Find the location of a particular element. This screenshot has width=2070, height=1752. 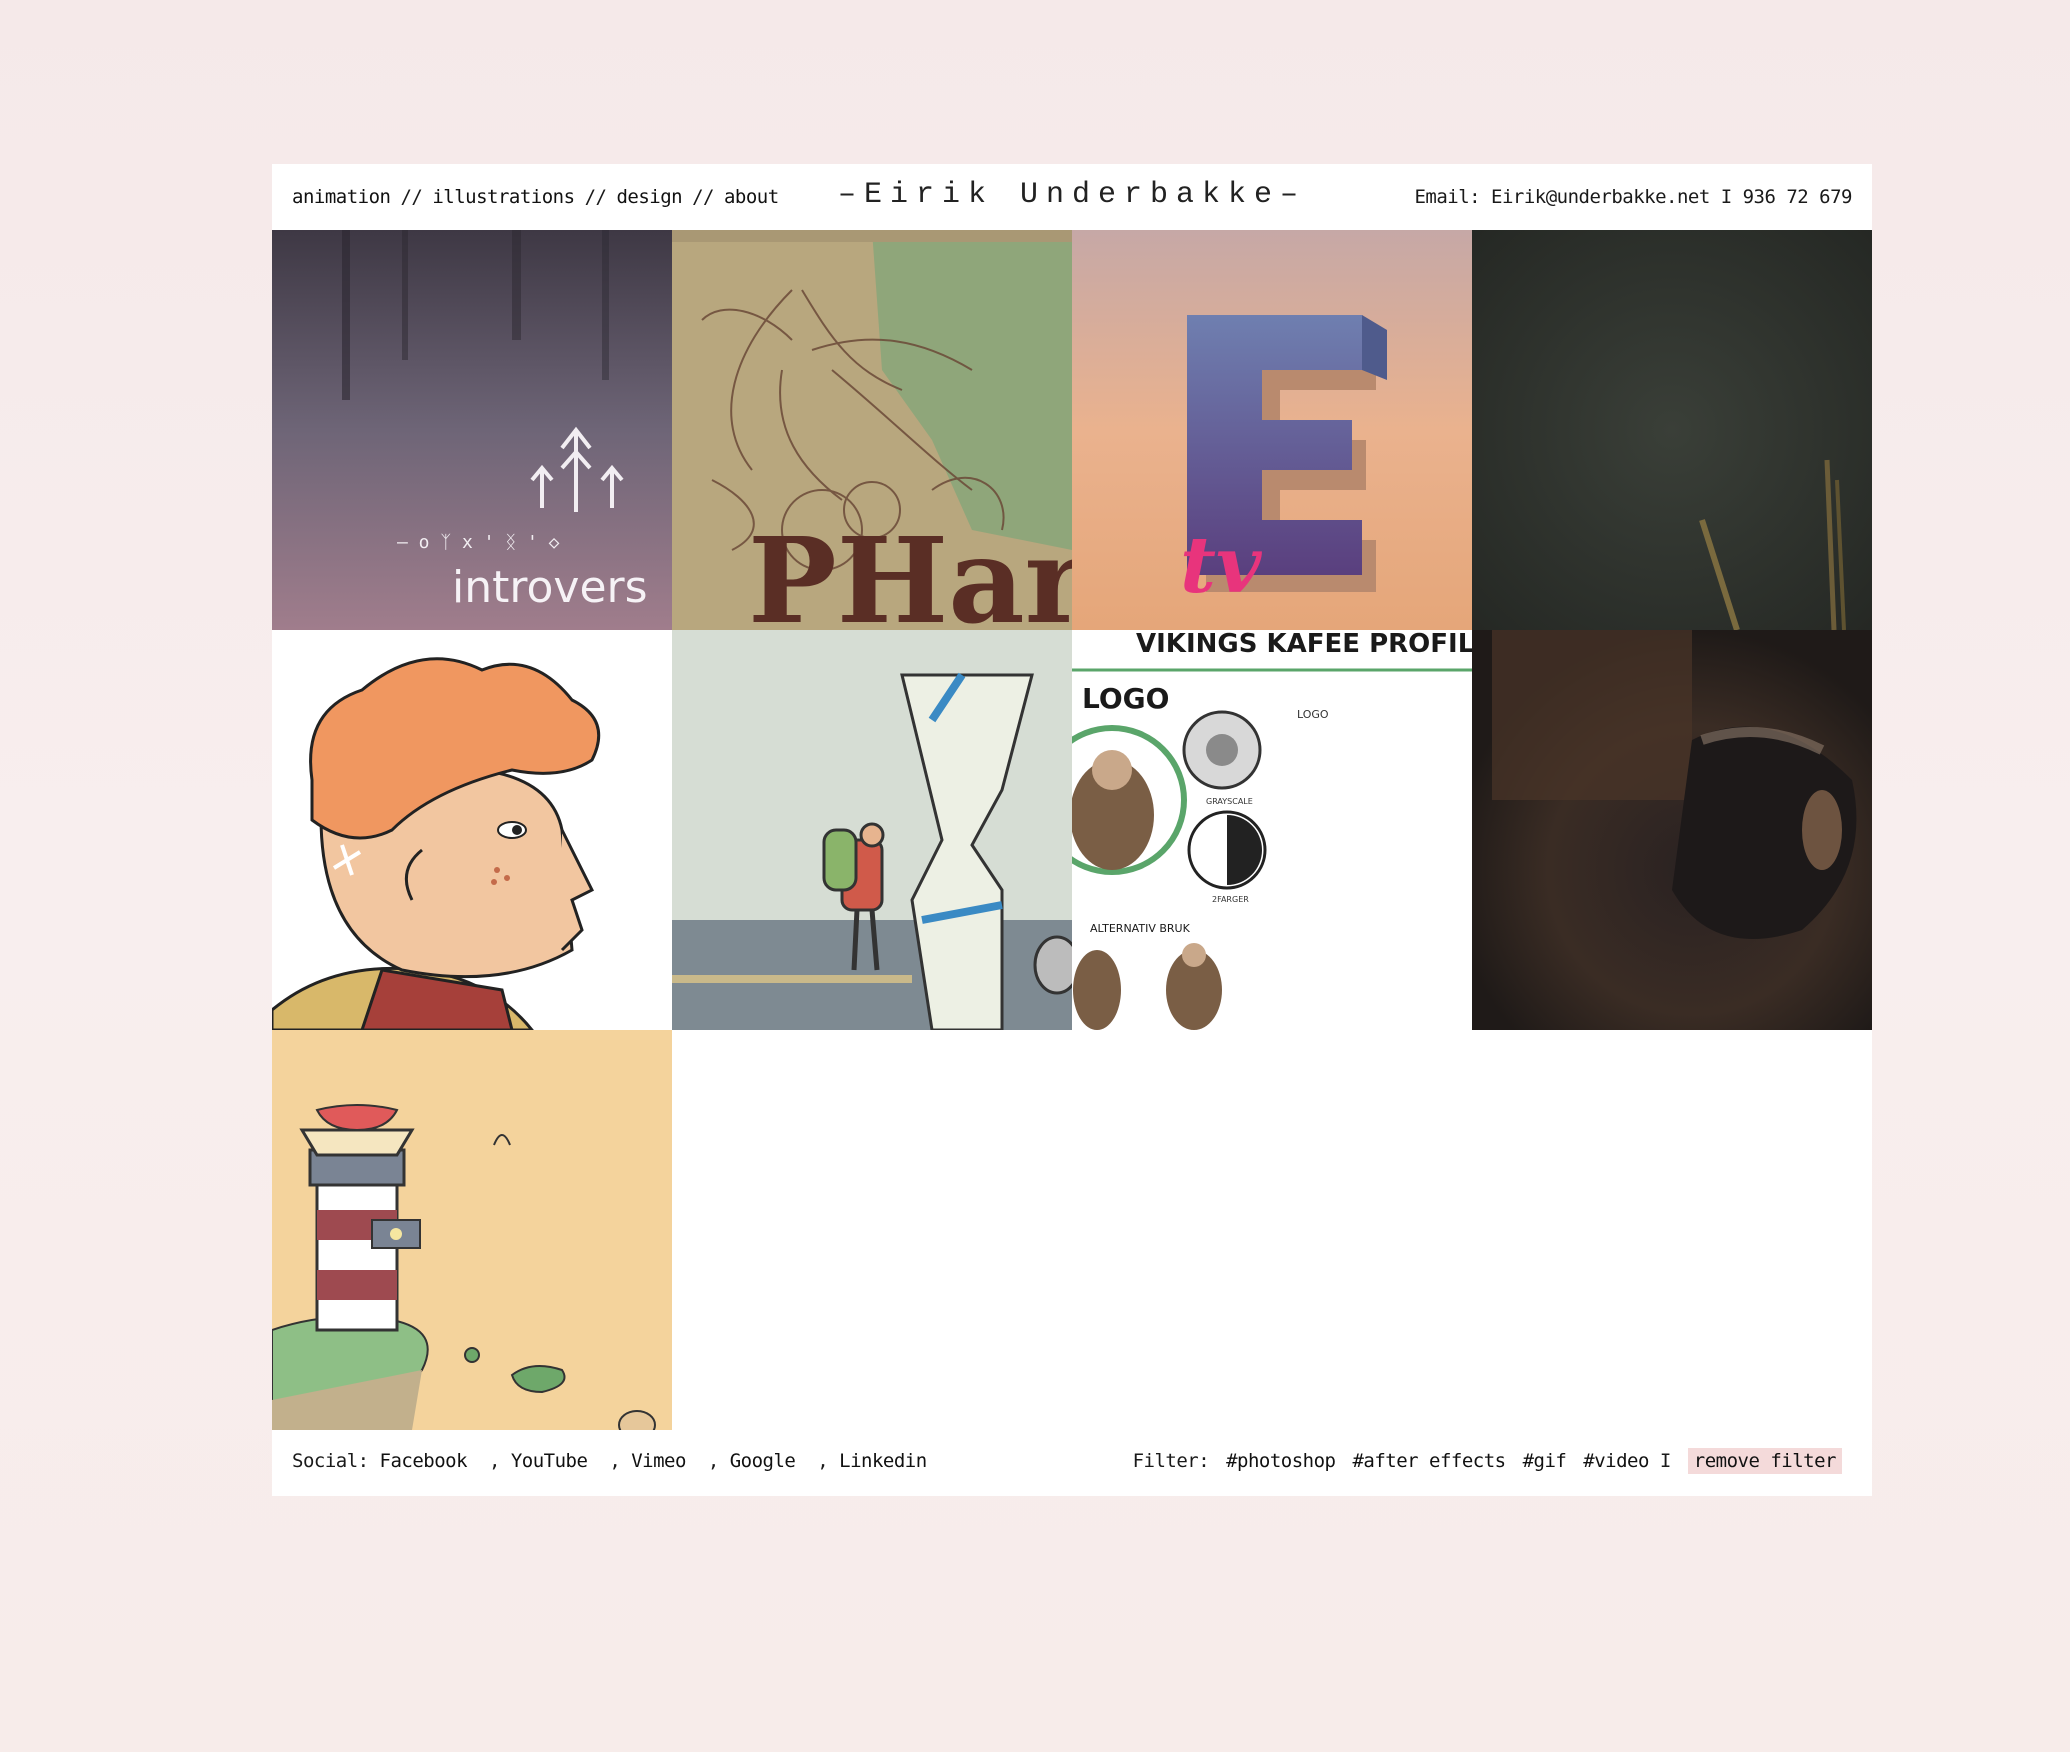

pharma-artwork: PHarr is located at coordinates (872, 430).